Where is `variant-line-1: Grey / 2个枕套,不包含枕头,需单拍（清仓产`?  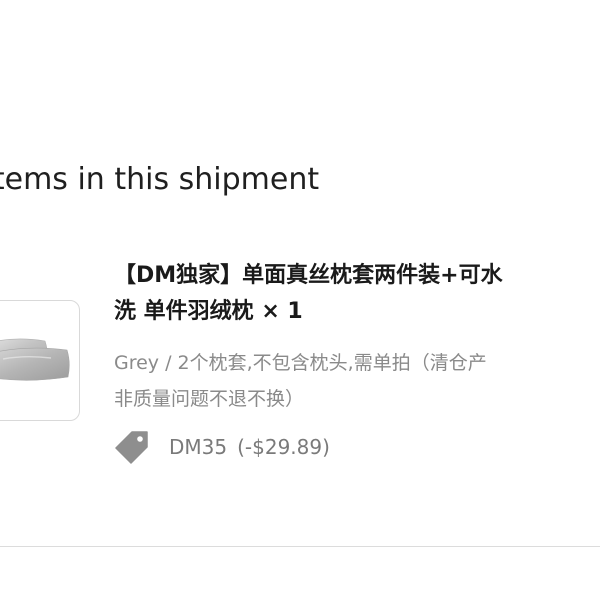
variant-line-1: Grey / 2个枕套,不包含枕头,需单拍（清仓产 is located at coordinates (300, 363).